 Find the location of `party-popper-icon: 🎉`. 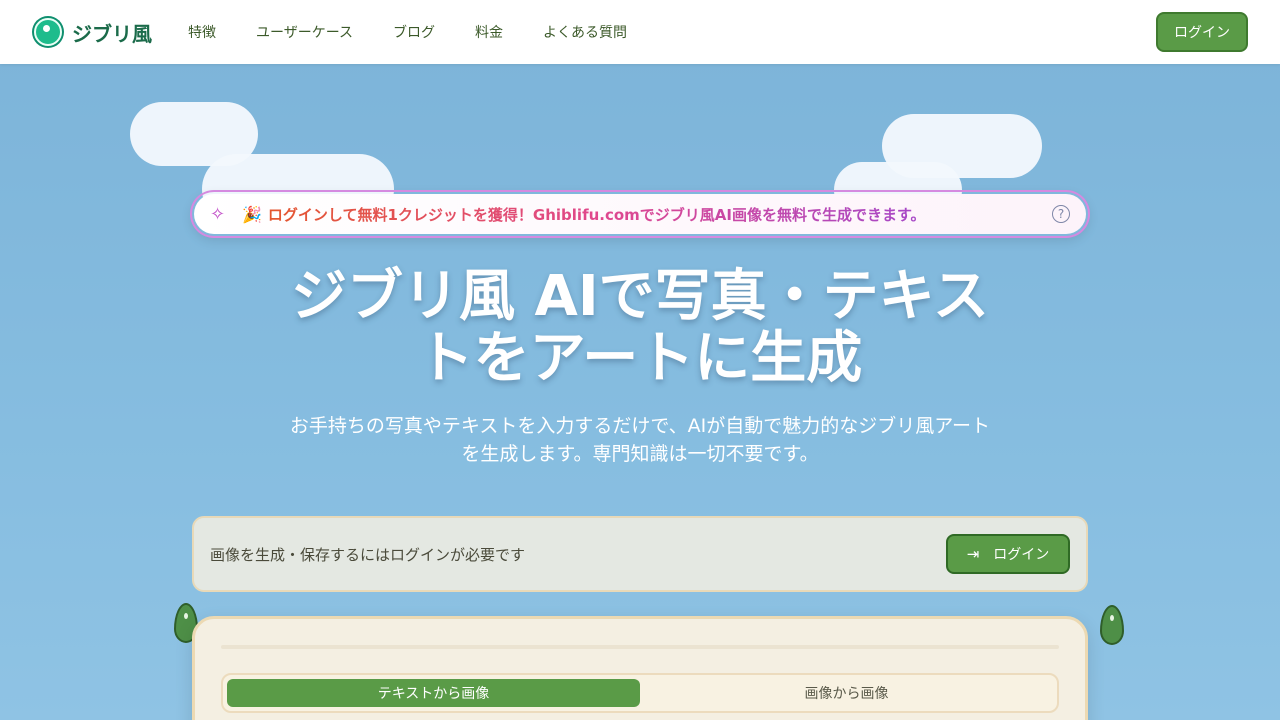

party-popper-icon: 🎉 is located at coordinates (252, 214).